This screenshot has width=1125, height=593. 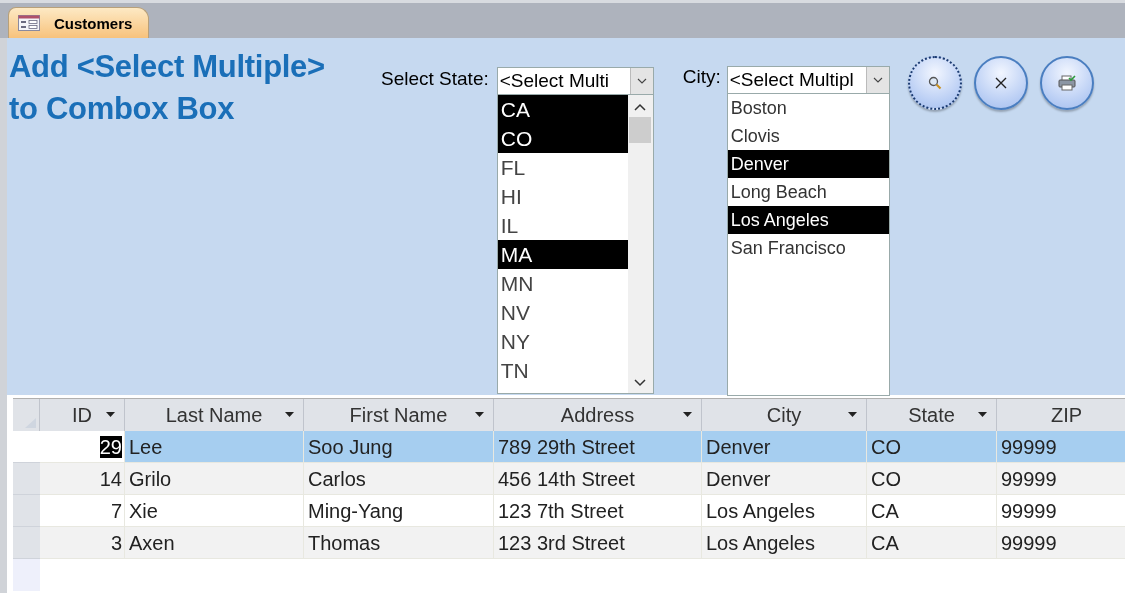 I want to click on table-cell: 789 29th Street, so click(x=598, y=447).